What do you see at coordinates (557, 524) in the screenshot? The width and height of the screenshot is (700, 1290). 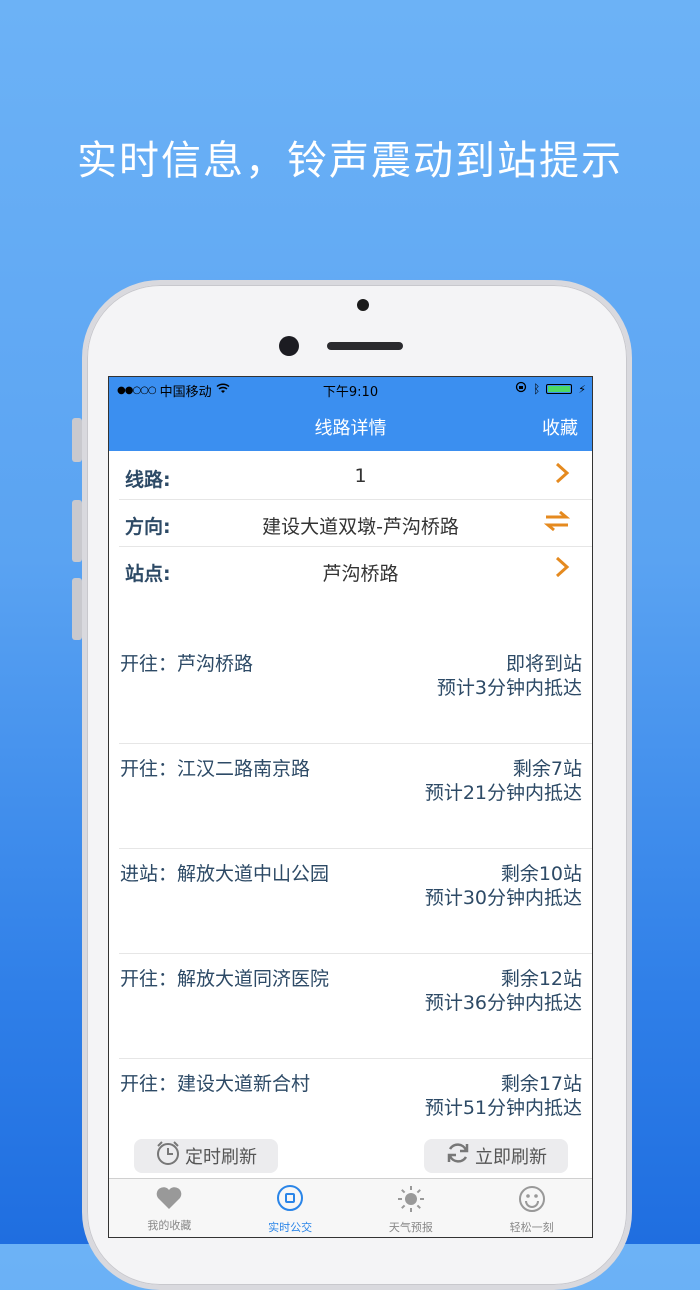 I see `swap-direction-icon` at bounding box center [557, 524].